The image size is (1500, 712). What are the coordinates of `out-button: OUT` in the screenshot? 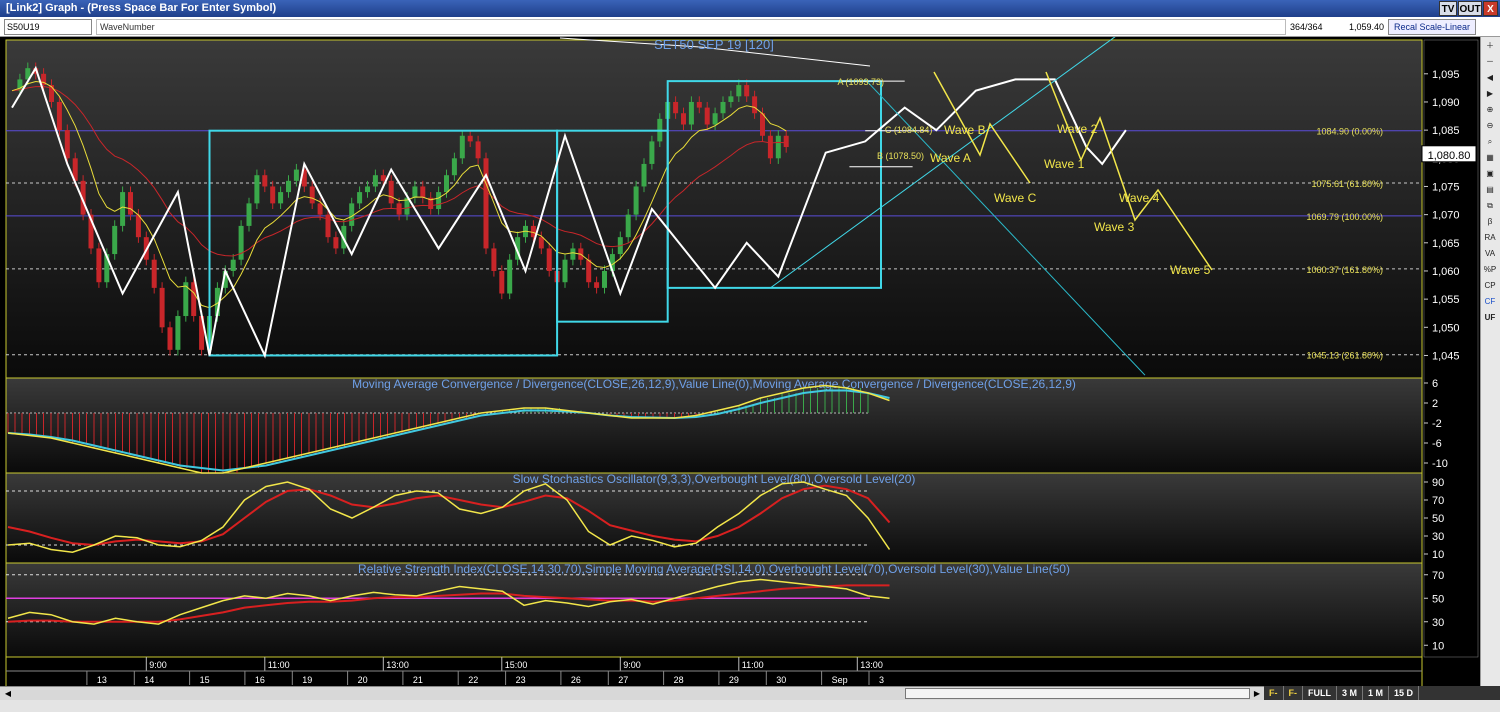 It's located at (1470, 8).